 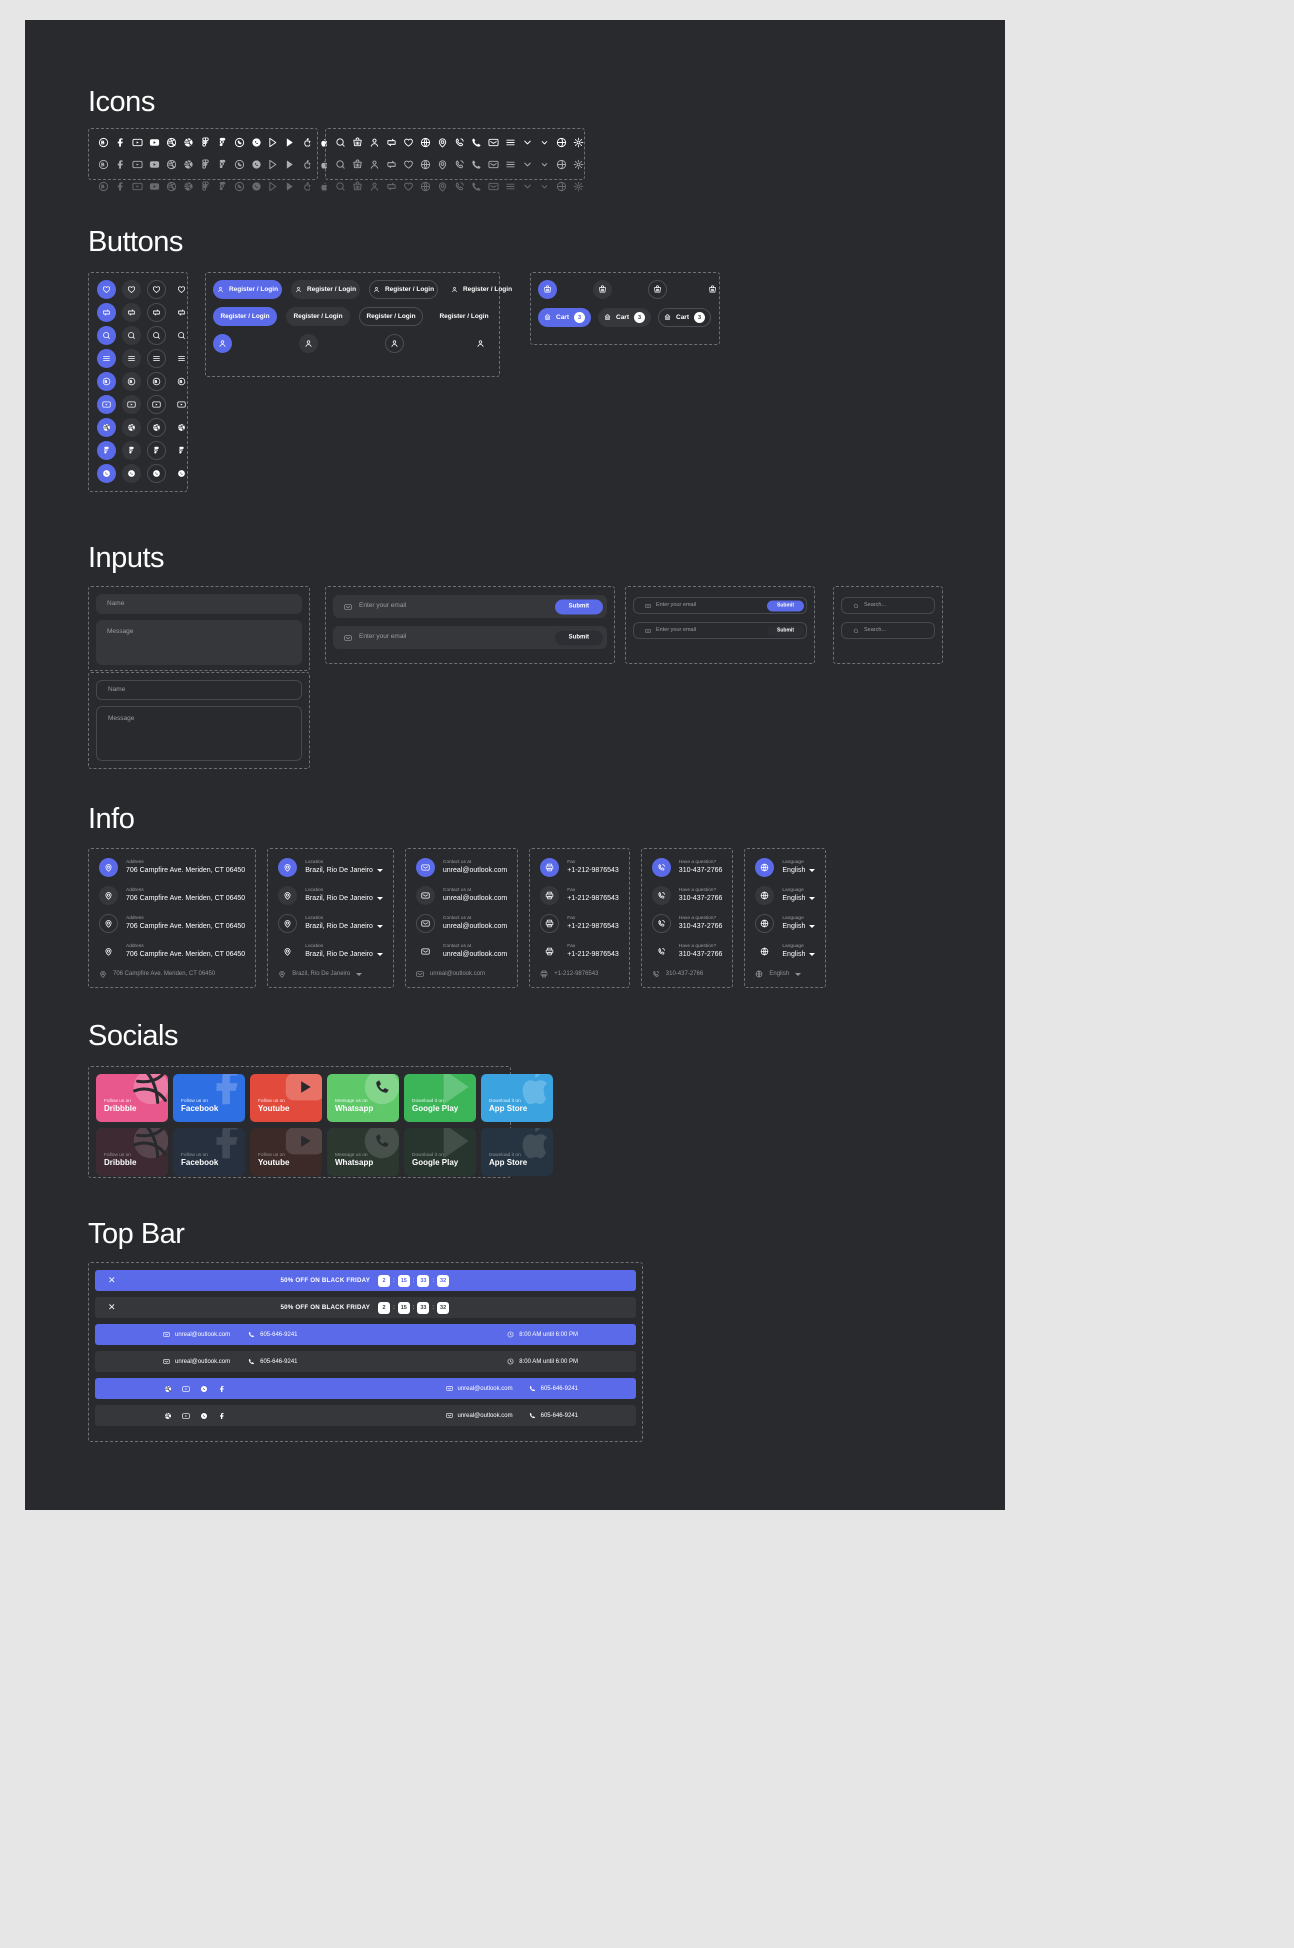 I want to click on topbar-email: unreal@outlook.com, so click(x=479, y=1415).